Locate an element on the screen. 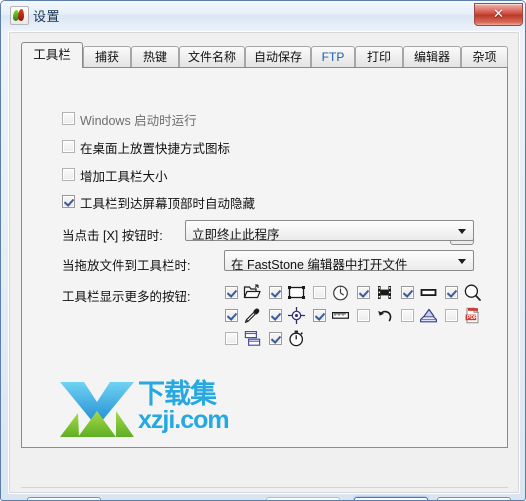 The width and height of the screenshot is (526, 501). combobox-drop-file-action: 在 FastStone 编辑器中打开文件 is located at coordinates (349, 261).